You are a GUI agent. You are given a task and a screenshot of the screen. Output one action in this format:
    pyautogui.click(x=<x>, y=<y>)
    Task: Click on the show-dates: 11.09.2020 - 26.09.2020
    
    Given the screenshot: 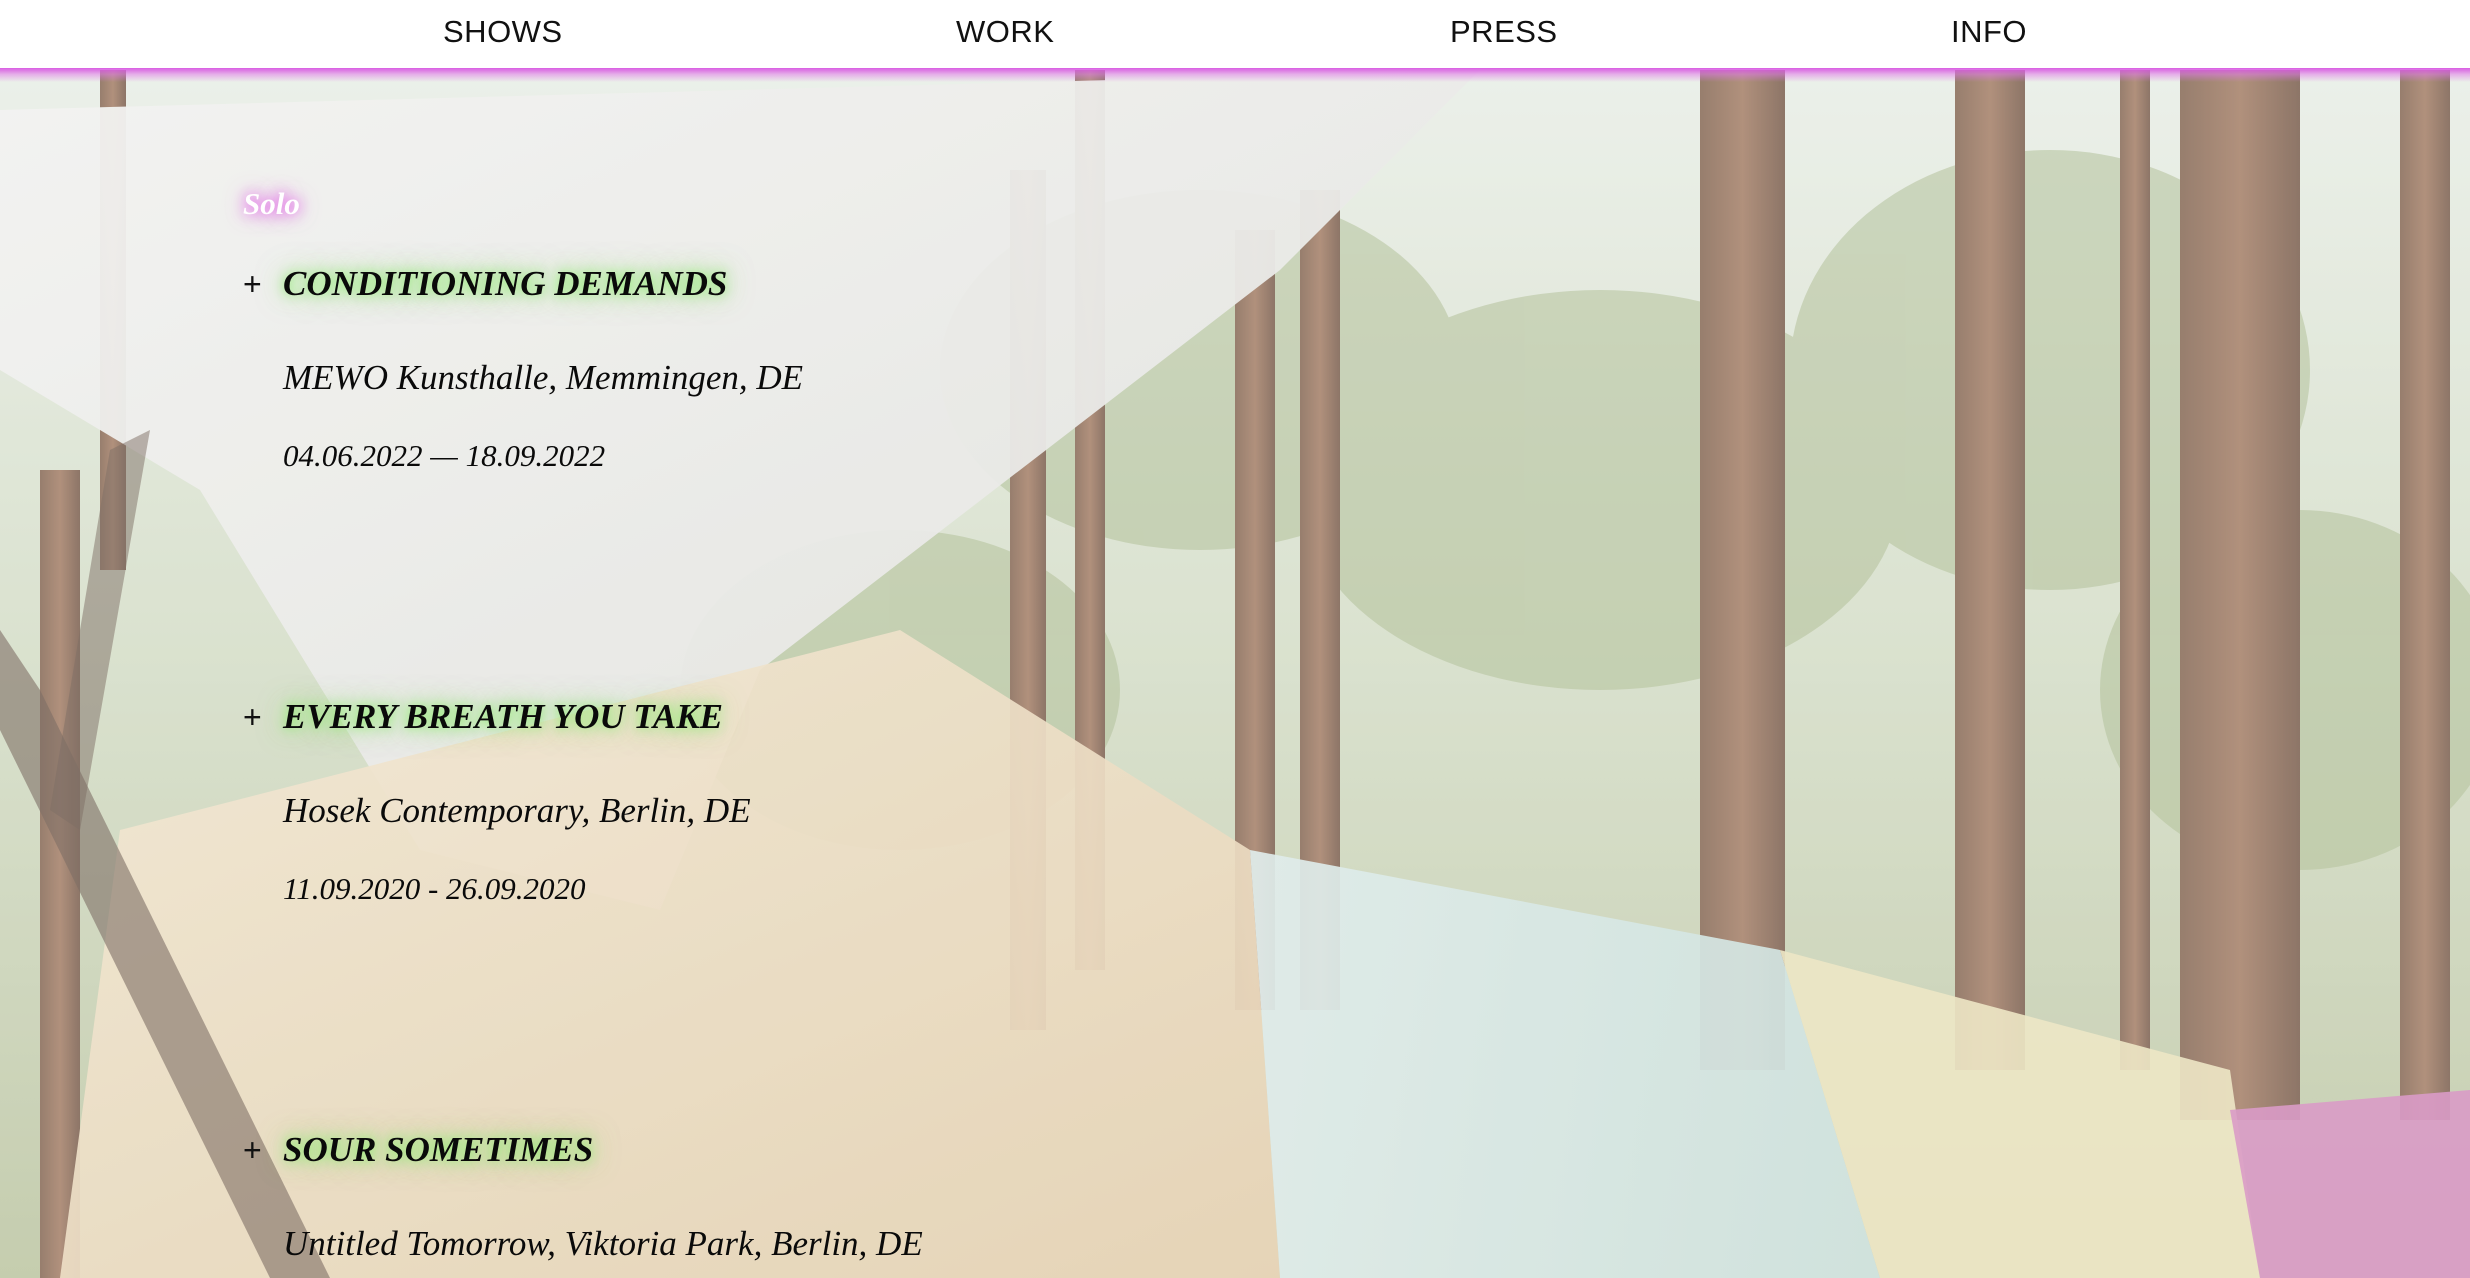 What is the action you would take?
    pyautogui.click(x=434, y=888)
    